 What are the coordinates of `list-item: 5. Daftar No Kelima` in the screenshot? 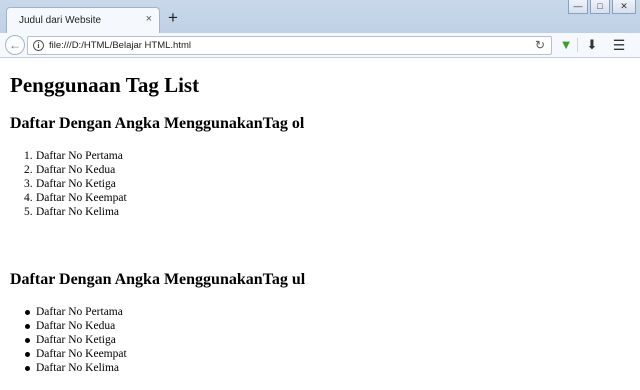 It's located at (72, 212).